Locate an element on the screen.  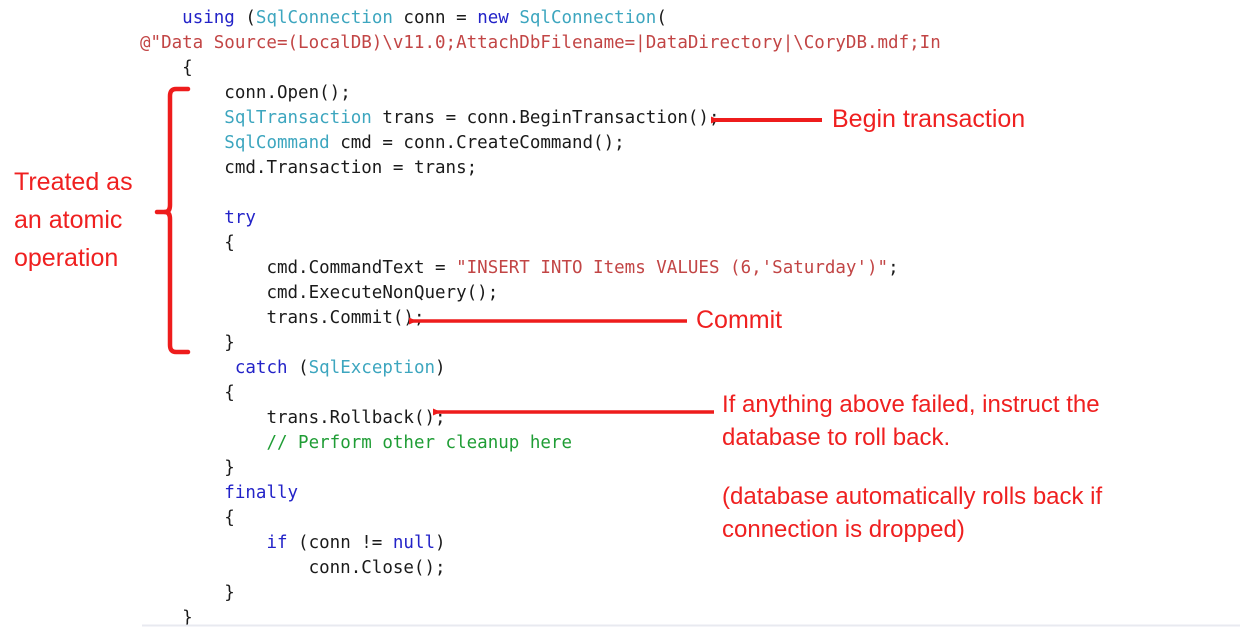
code-token: cmd.ExecuteNonQuery(); is located at coordinates (382, 293).